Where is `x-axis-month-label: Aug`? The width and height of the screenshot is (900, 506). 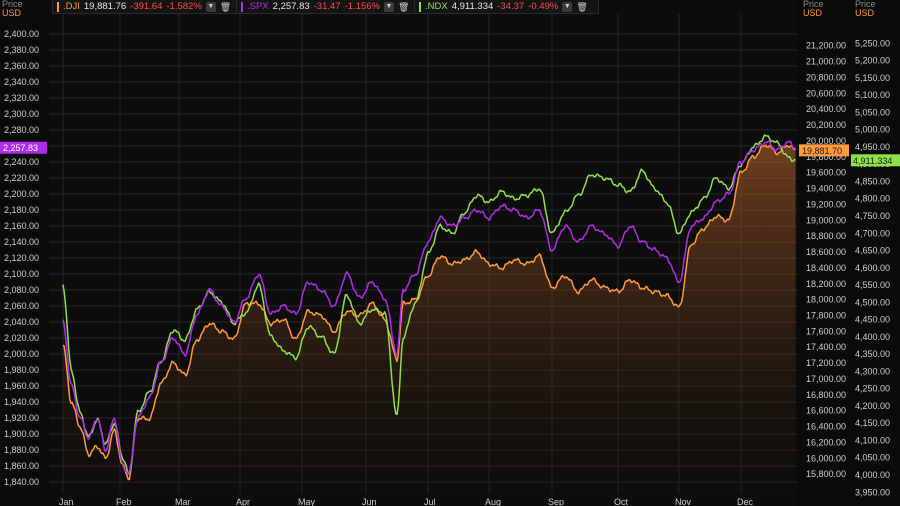
x-axis-month-label: Aug is located at coordinates (493, 501).